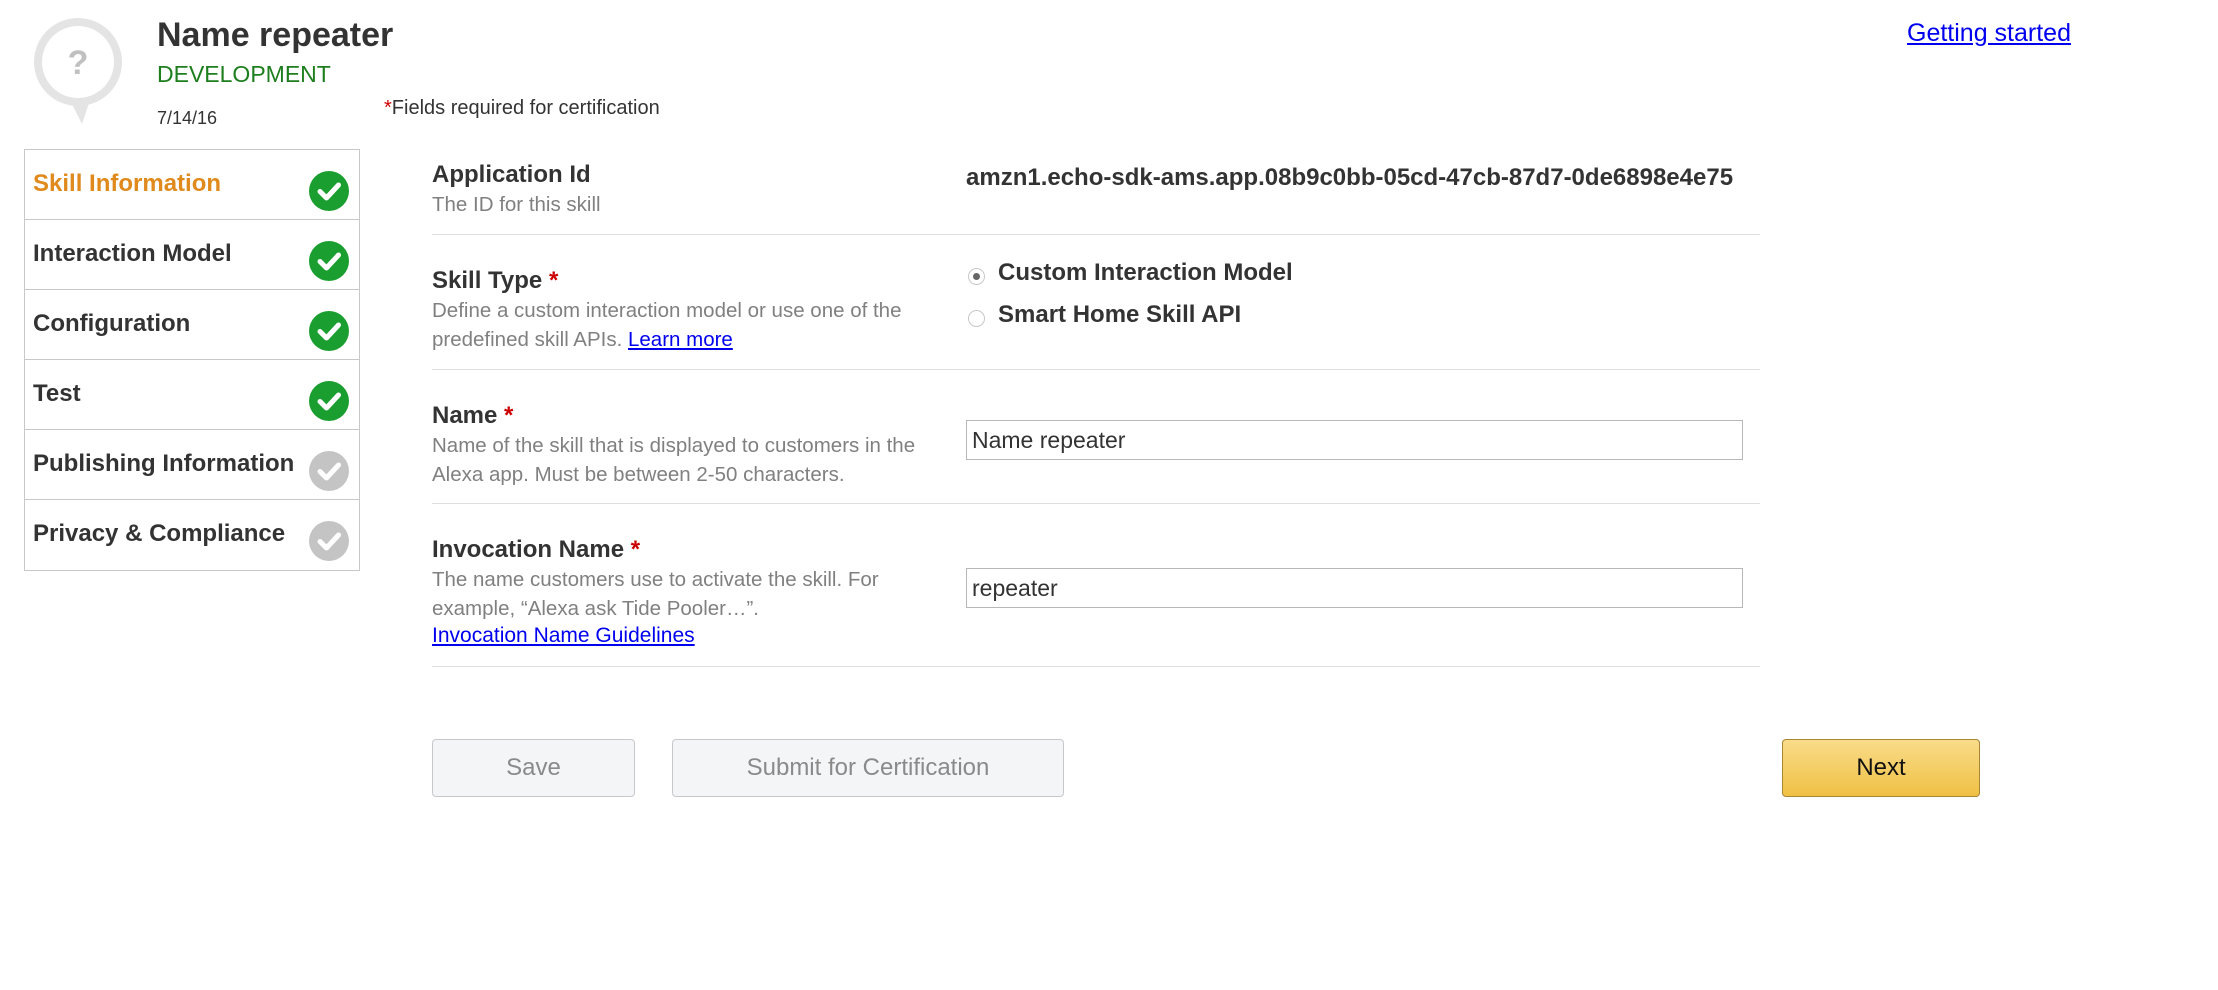 The width and height of the screenshot is (2218, 990). Describe the element at coordinates (976, 276) in the screenshot. I see `radio-button-selected` at that location.